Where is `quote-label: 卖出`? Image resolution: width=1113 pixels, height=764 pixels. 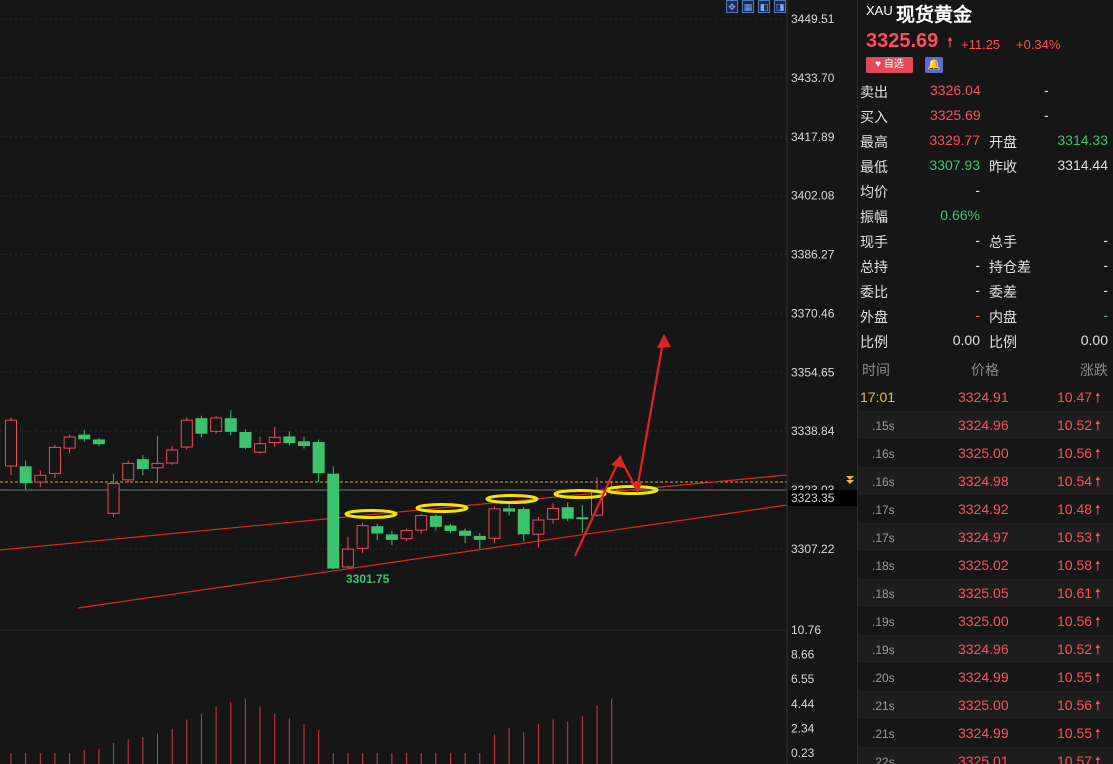
quote-label: 卖出 is located at coordinates (874, 92).